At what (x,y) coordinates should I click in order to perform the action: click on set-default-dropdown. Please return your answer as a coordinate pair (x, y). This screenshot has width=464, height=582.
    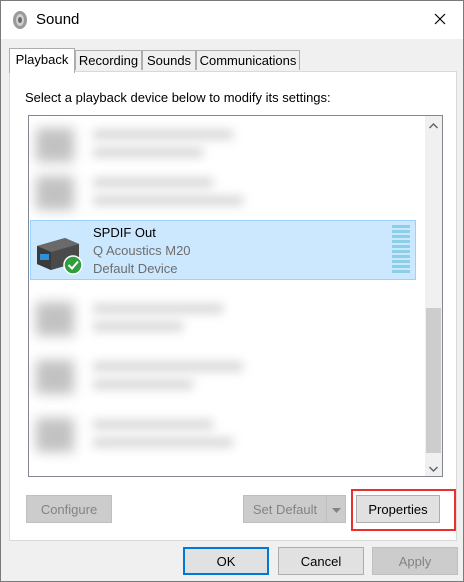
    Looking at the image, I should click on (336, 509).